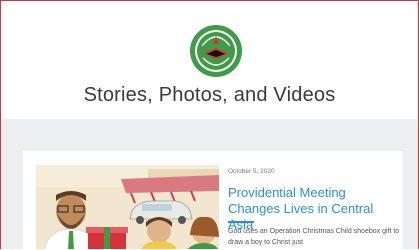  I want to click on page-title: Stories, Photos, and Videos, so click(209, 95).